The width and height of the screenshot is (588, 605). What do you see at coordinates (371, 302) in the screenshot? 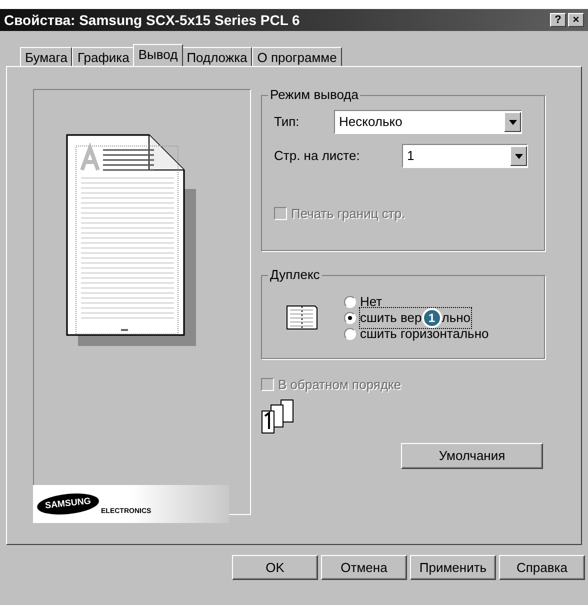
I see `radio-label: Нет` at bounding box center [371, 302].